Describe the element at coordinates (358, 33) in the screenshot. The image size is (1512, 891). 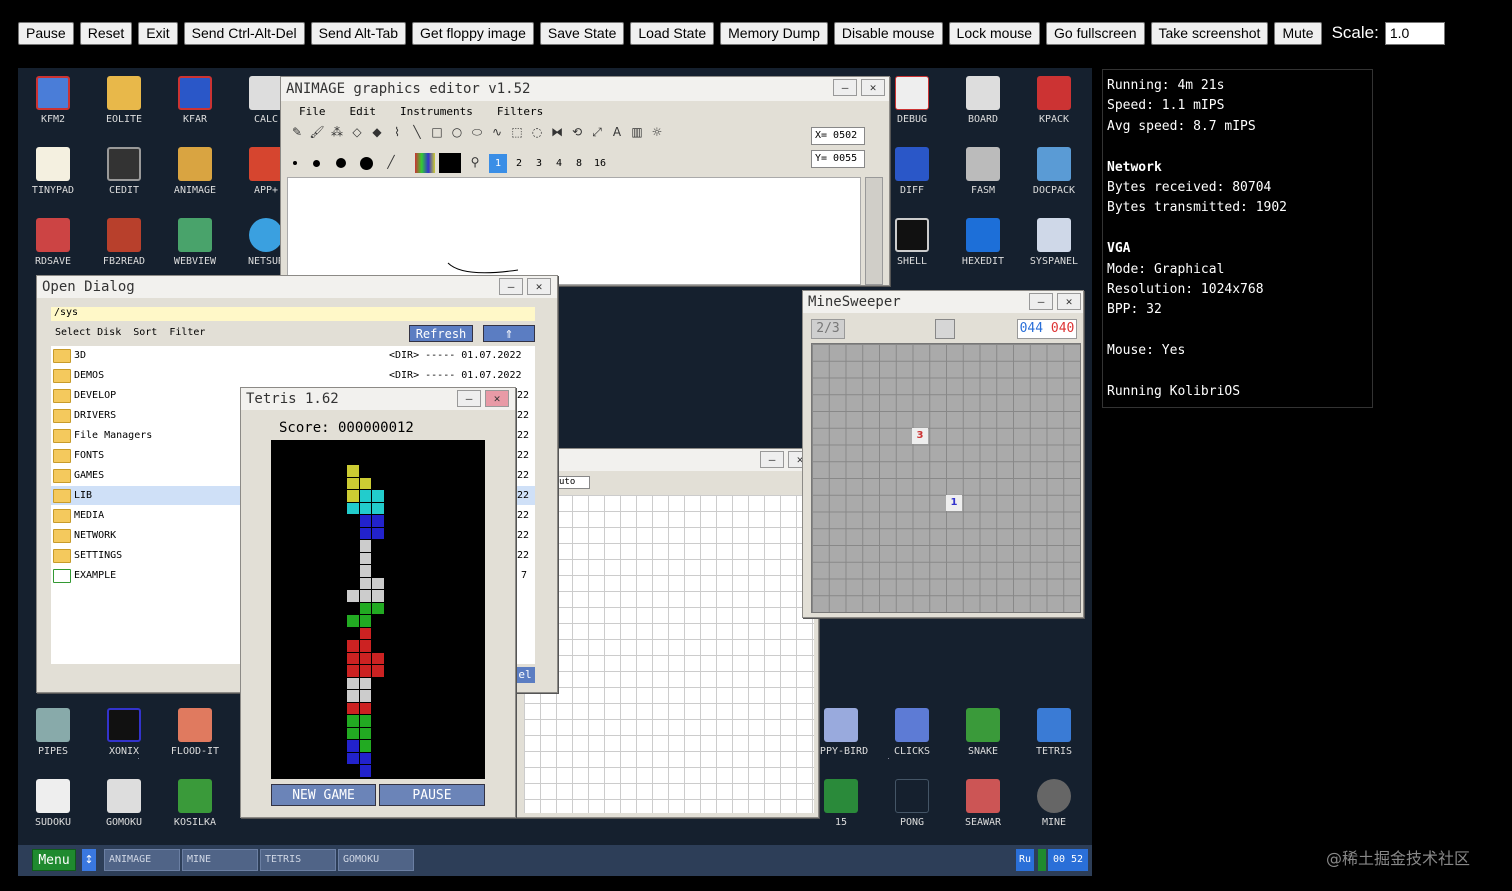
I see `send-alt-tab-button: Send Alt-Tab` at that location.